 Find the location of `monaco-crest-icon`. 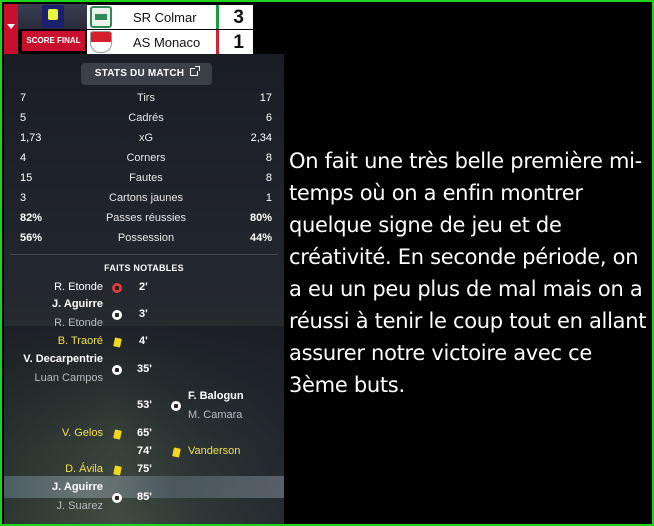

monaco-crest-icon is located at coordinates (101, 42).